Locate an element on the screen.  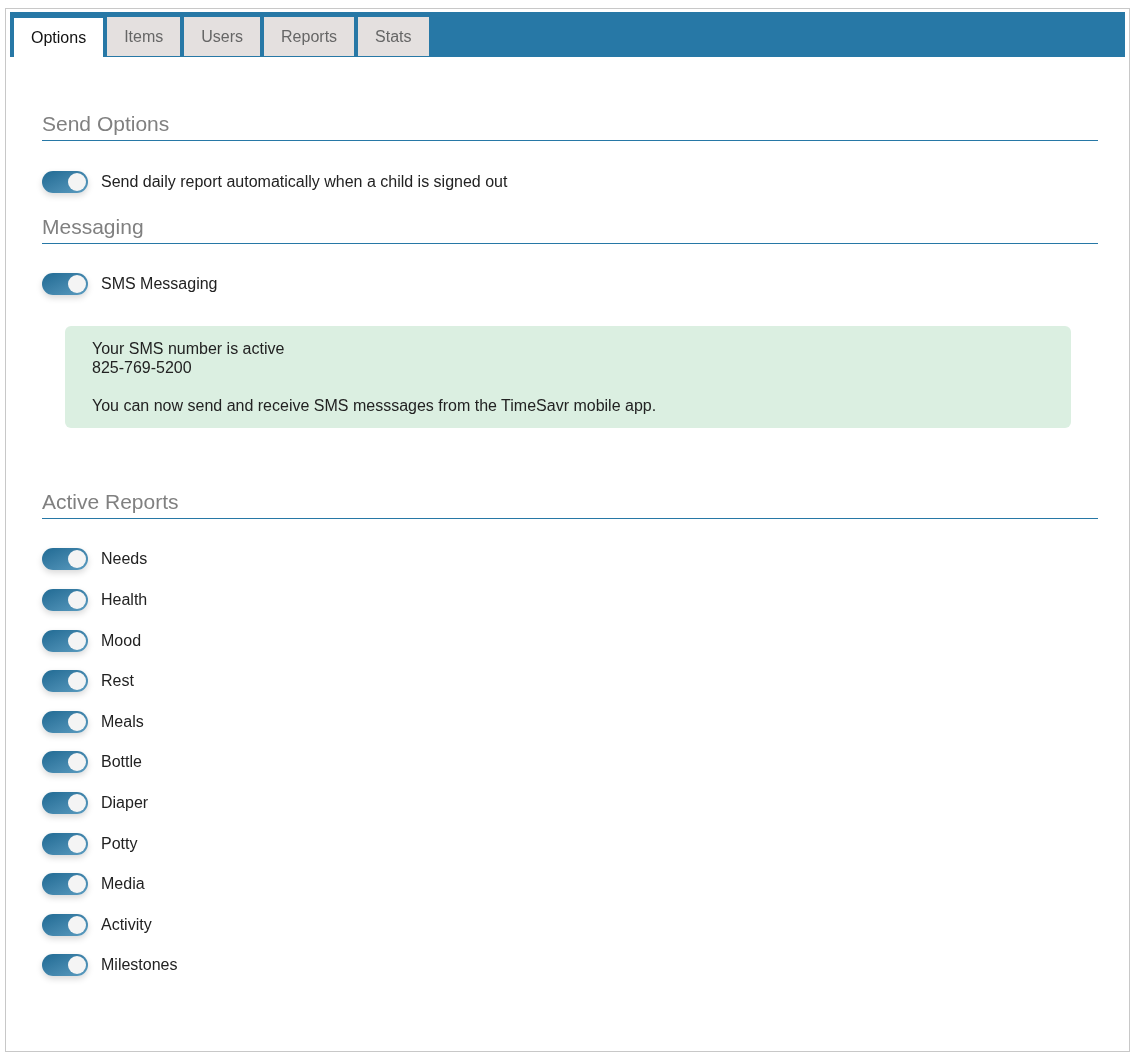
toggle-label: Mood is located at coordinates (121, 640).